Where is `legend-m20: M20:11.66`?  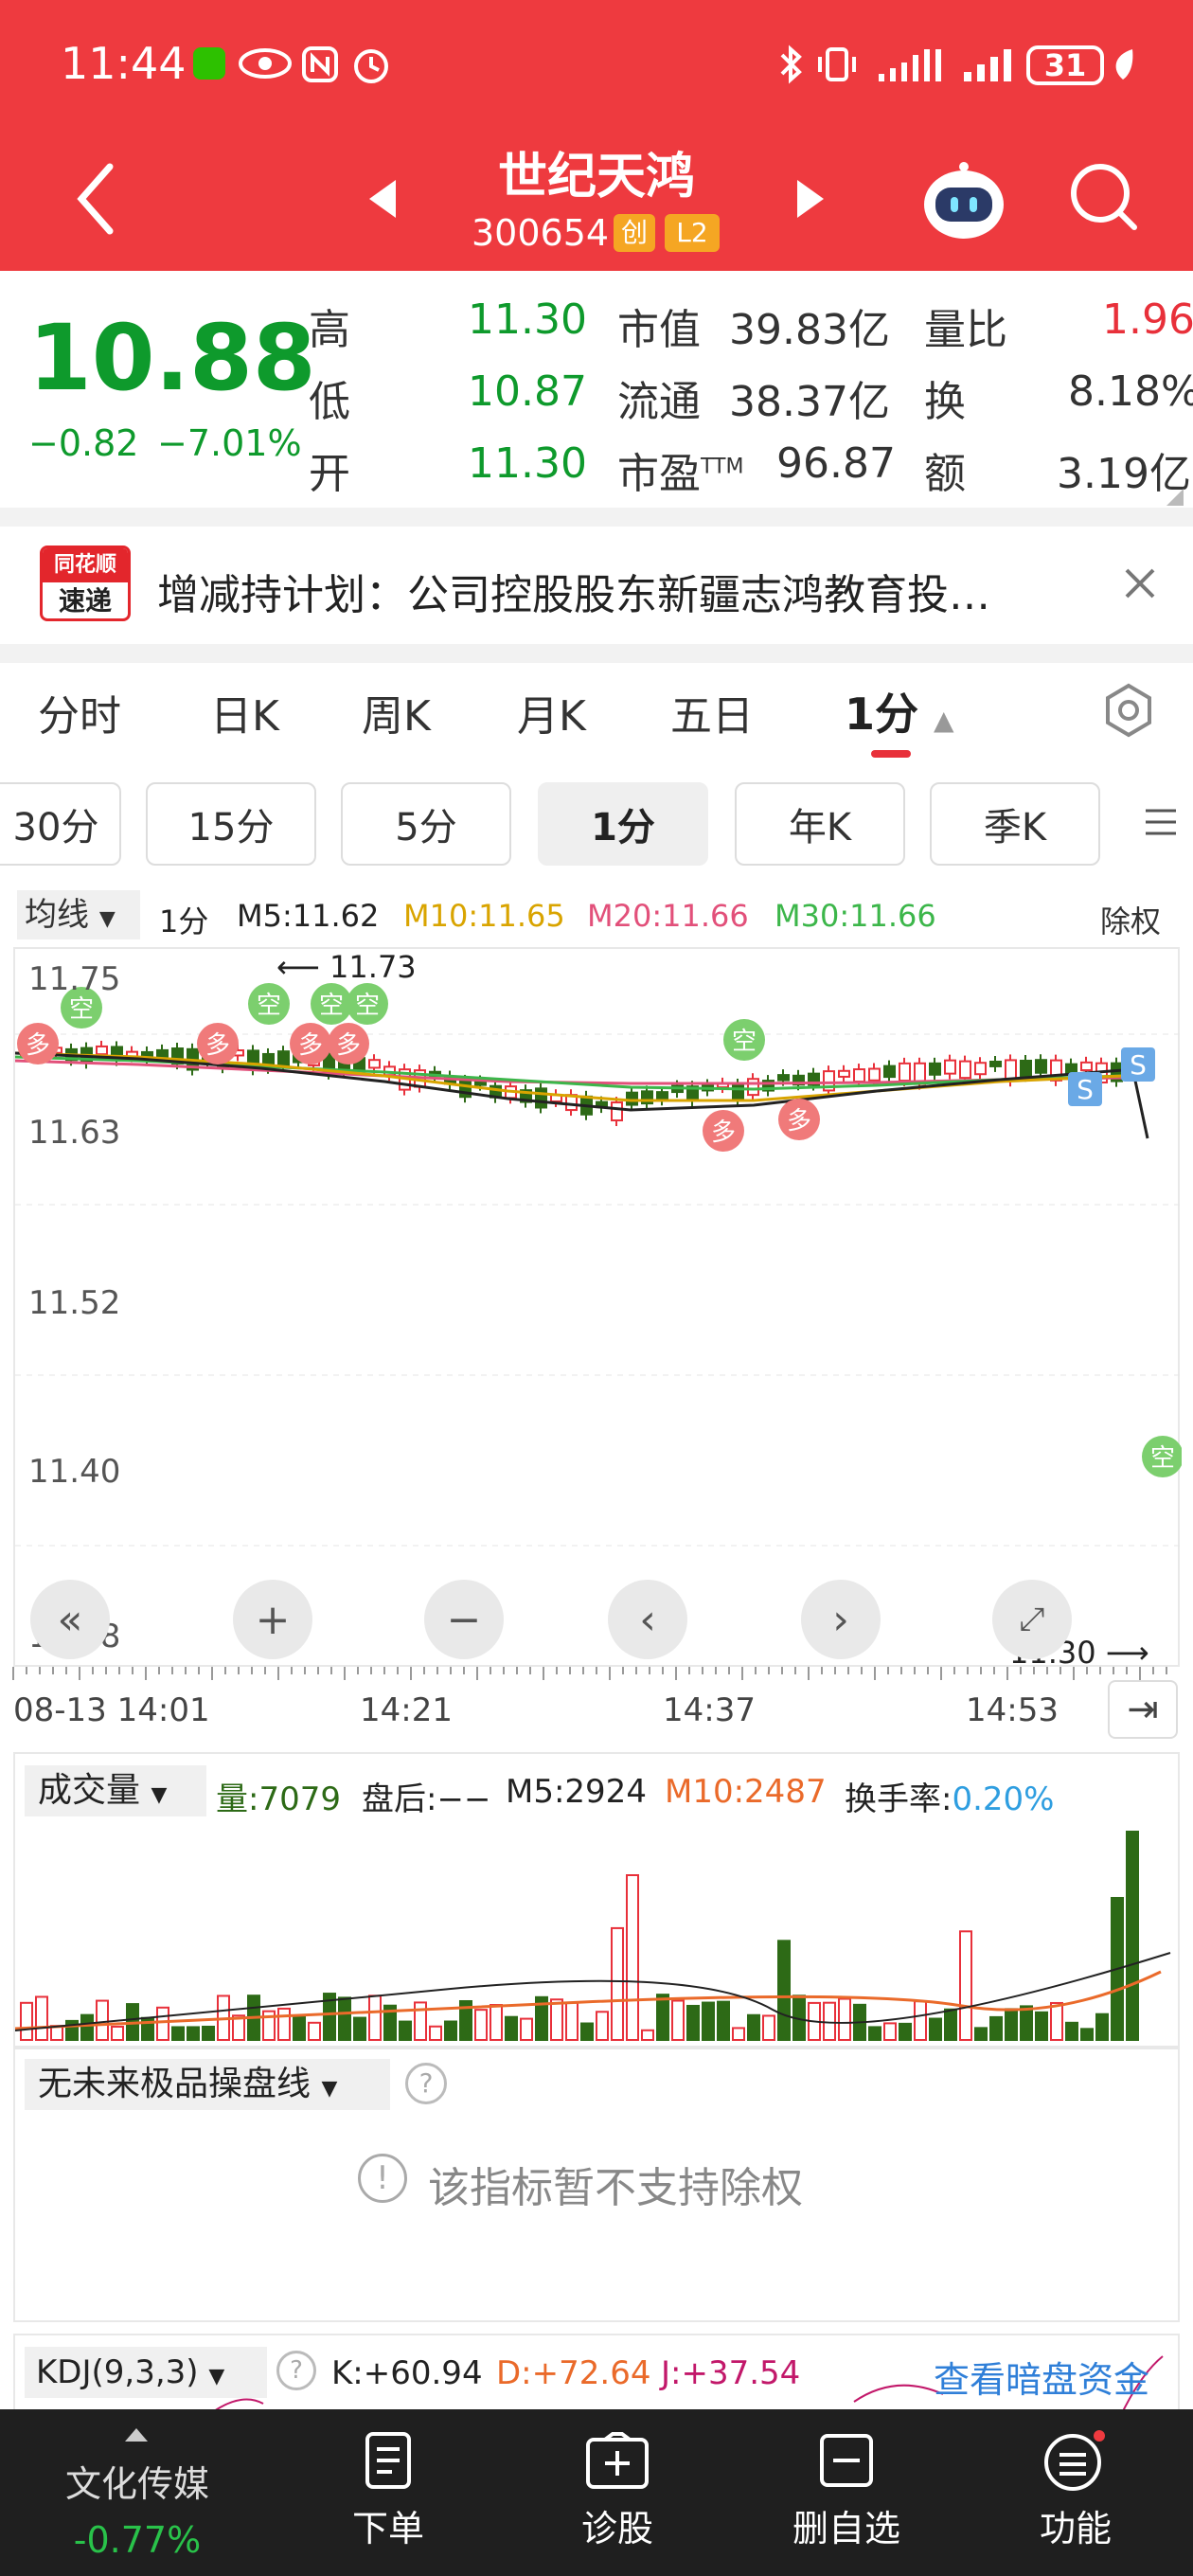
legend-m20: M20:11.66 is located at coordinates (668, 916).